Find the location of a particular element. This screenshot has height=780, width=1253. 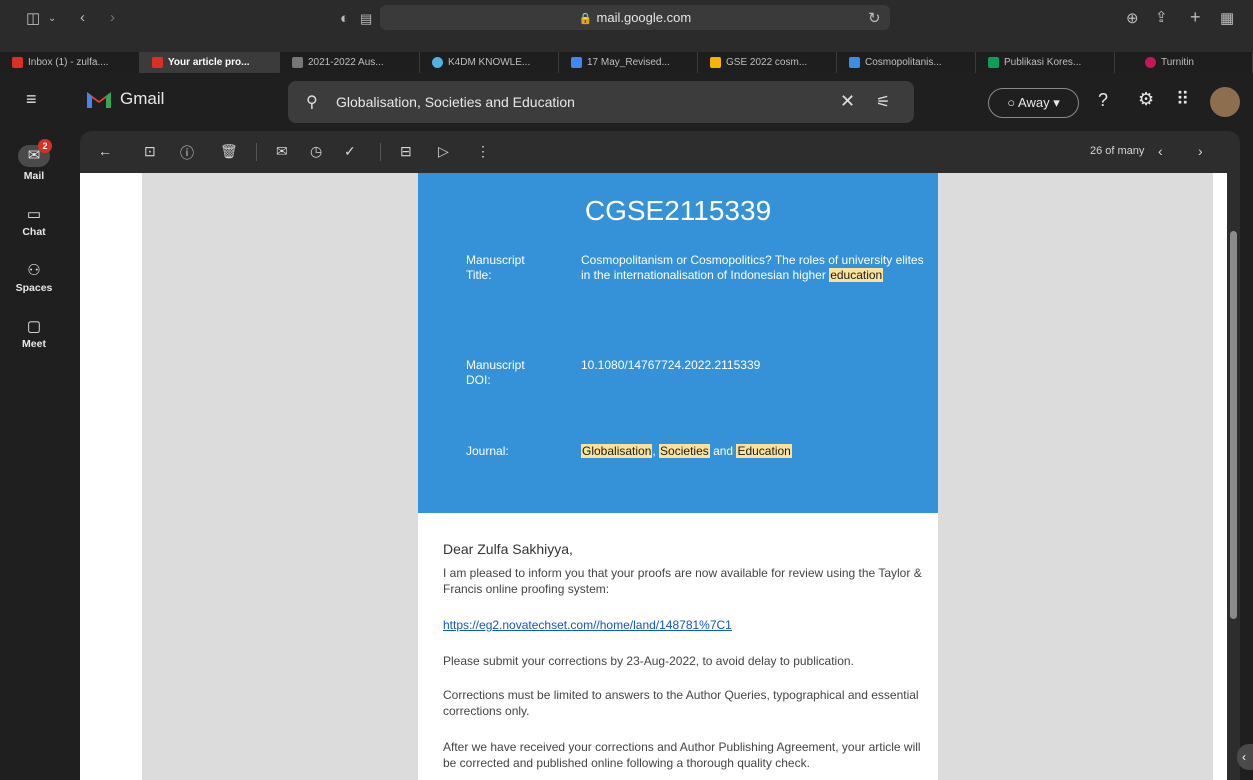

gmail-logo-text: Gmail is located at coordinates (142, 98).